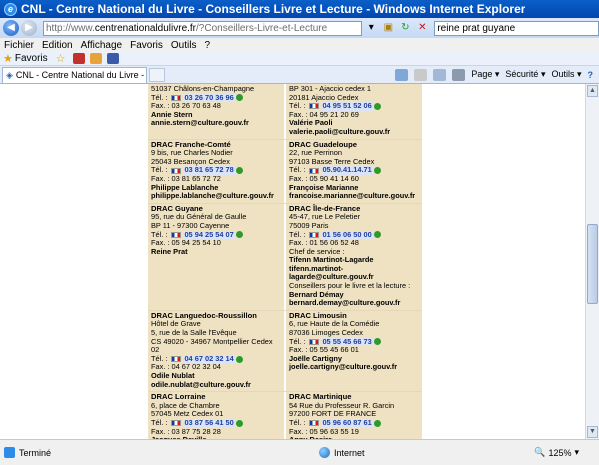 The width and height of the screenshot is (599, 465). What do you see at coordinates (57, 45) in the screenshot?
I see `menu-item-edition: Edition` at bounding box center [57, 45].